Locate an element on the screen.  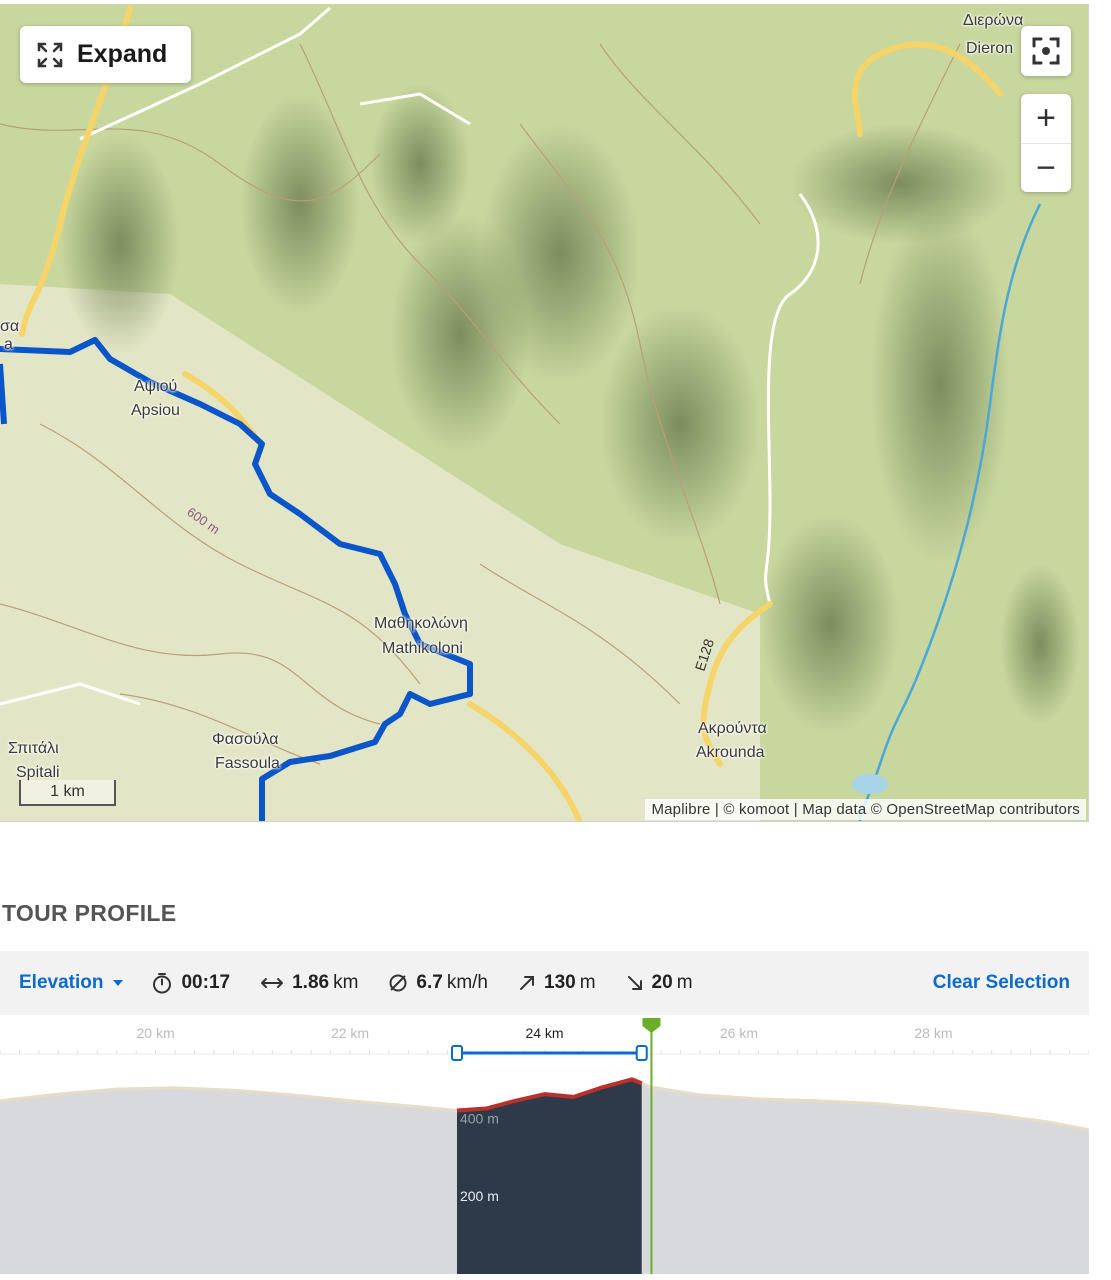
tour-route-start is located at coordinates (3, 394).